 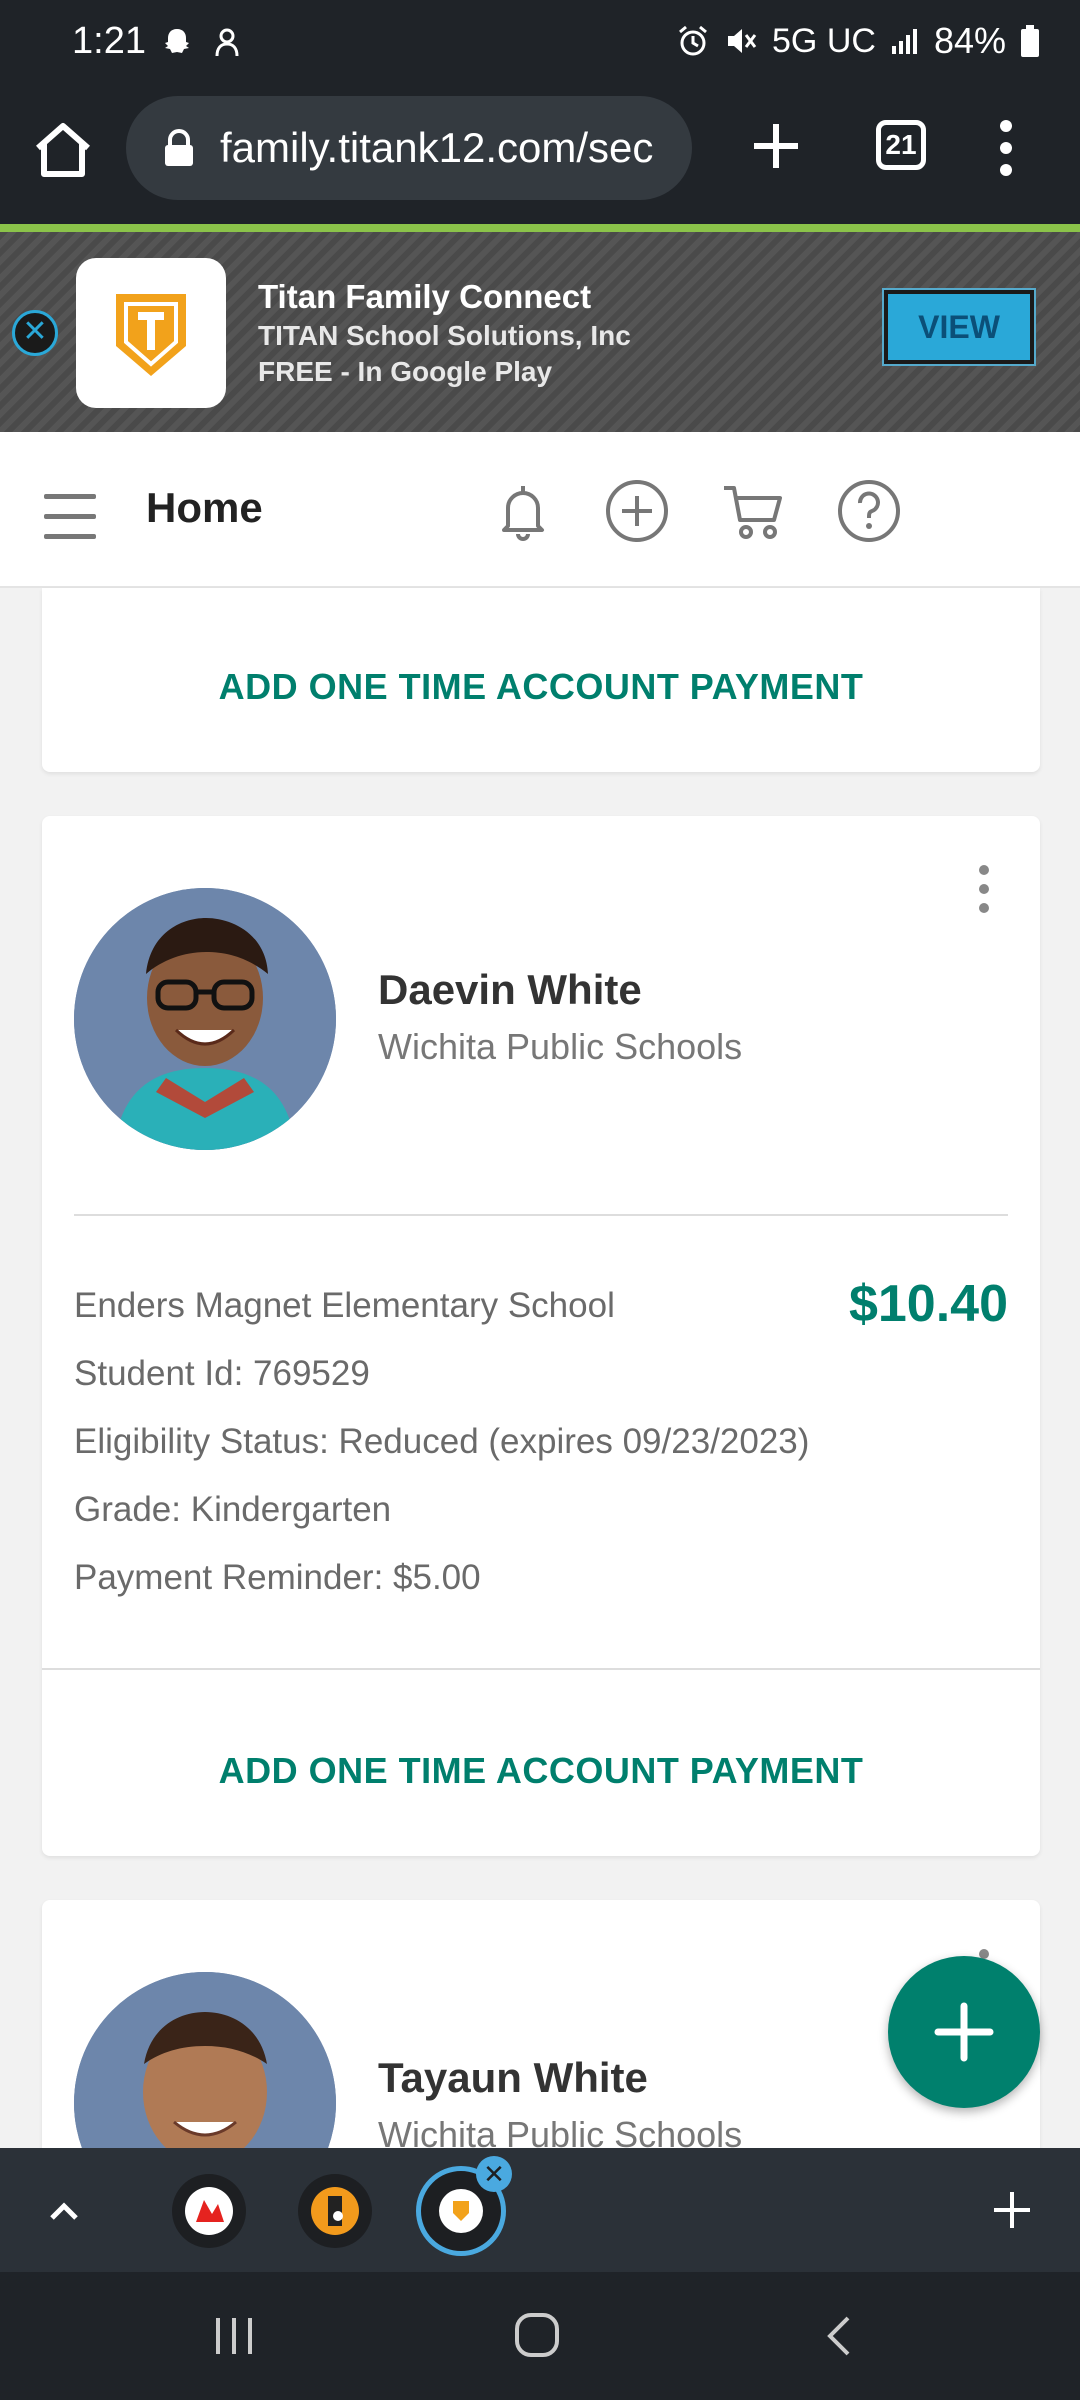 What do you see at coordinates (742, 41) in the screenshot?
I see `mute-icon` at bounding box center [742, 41].